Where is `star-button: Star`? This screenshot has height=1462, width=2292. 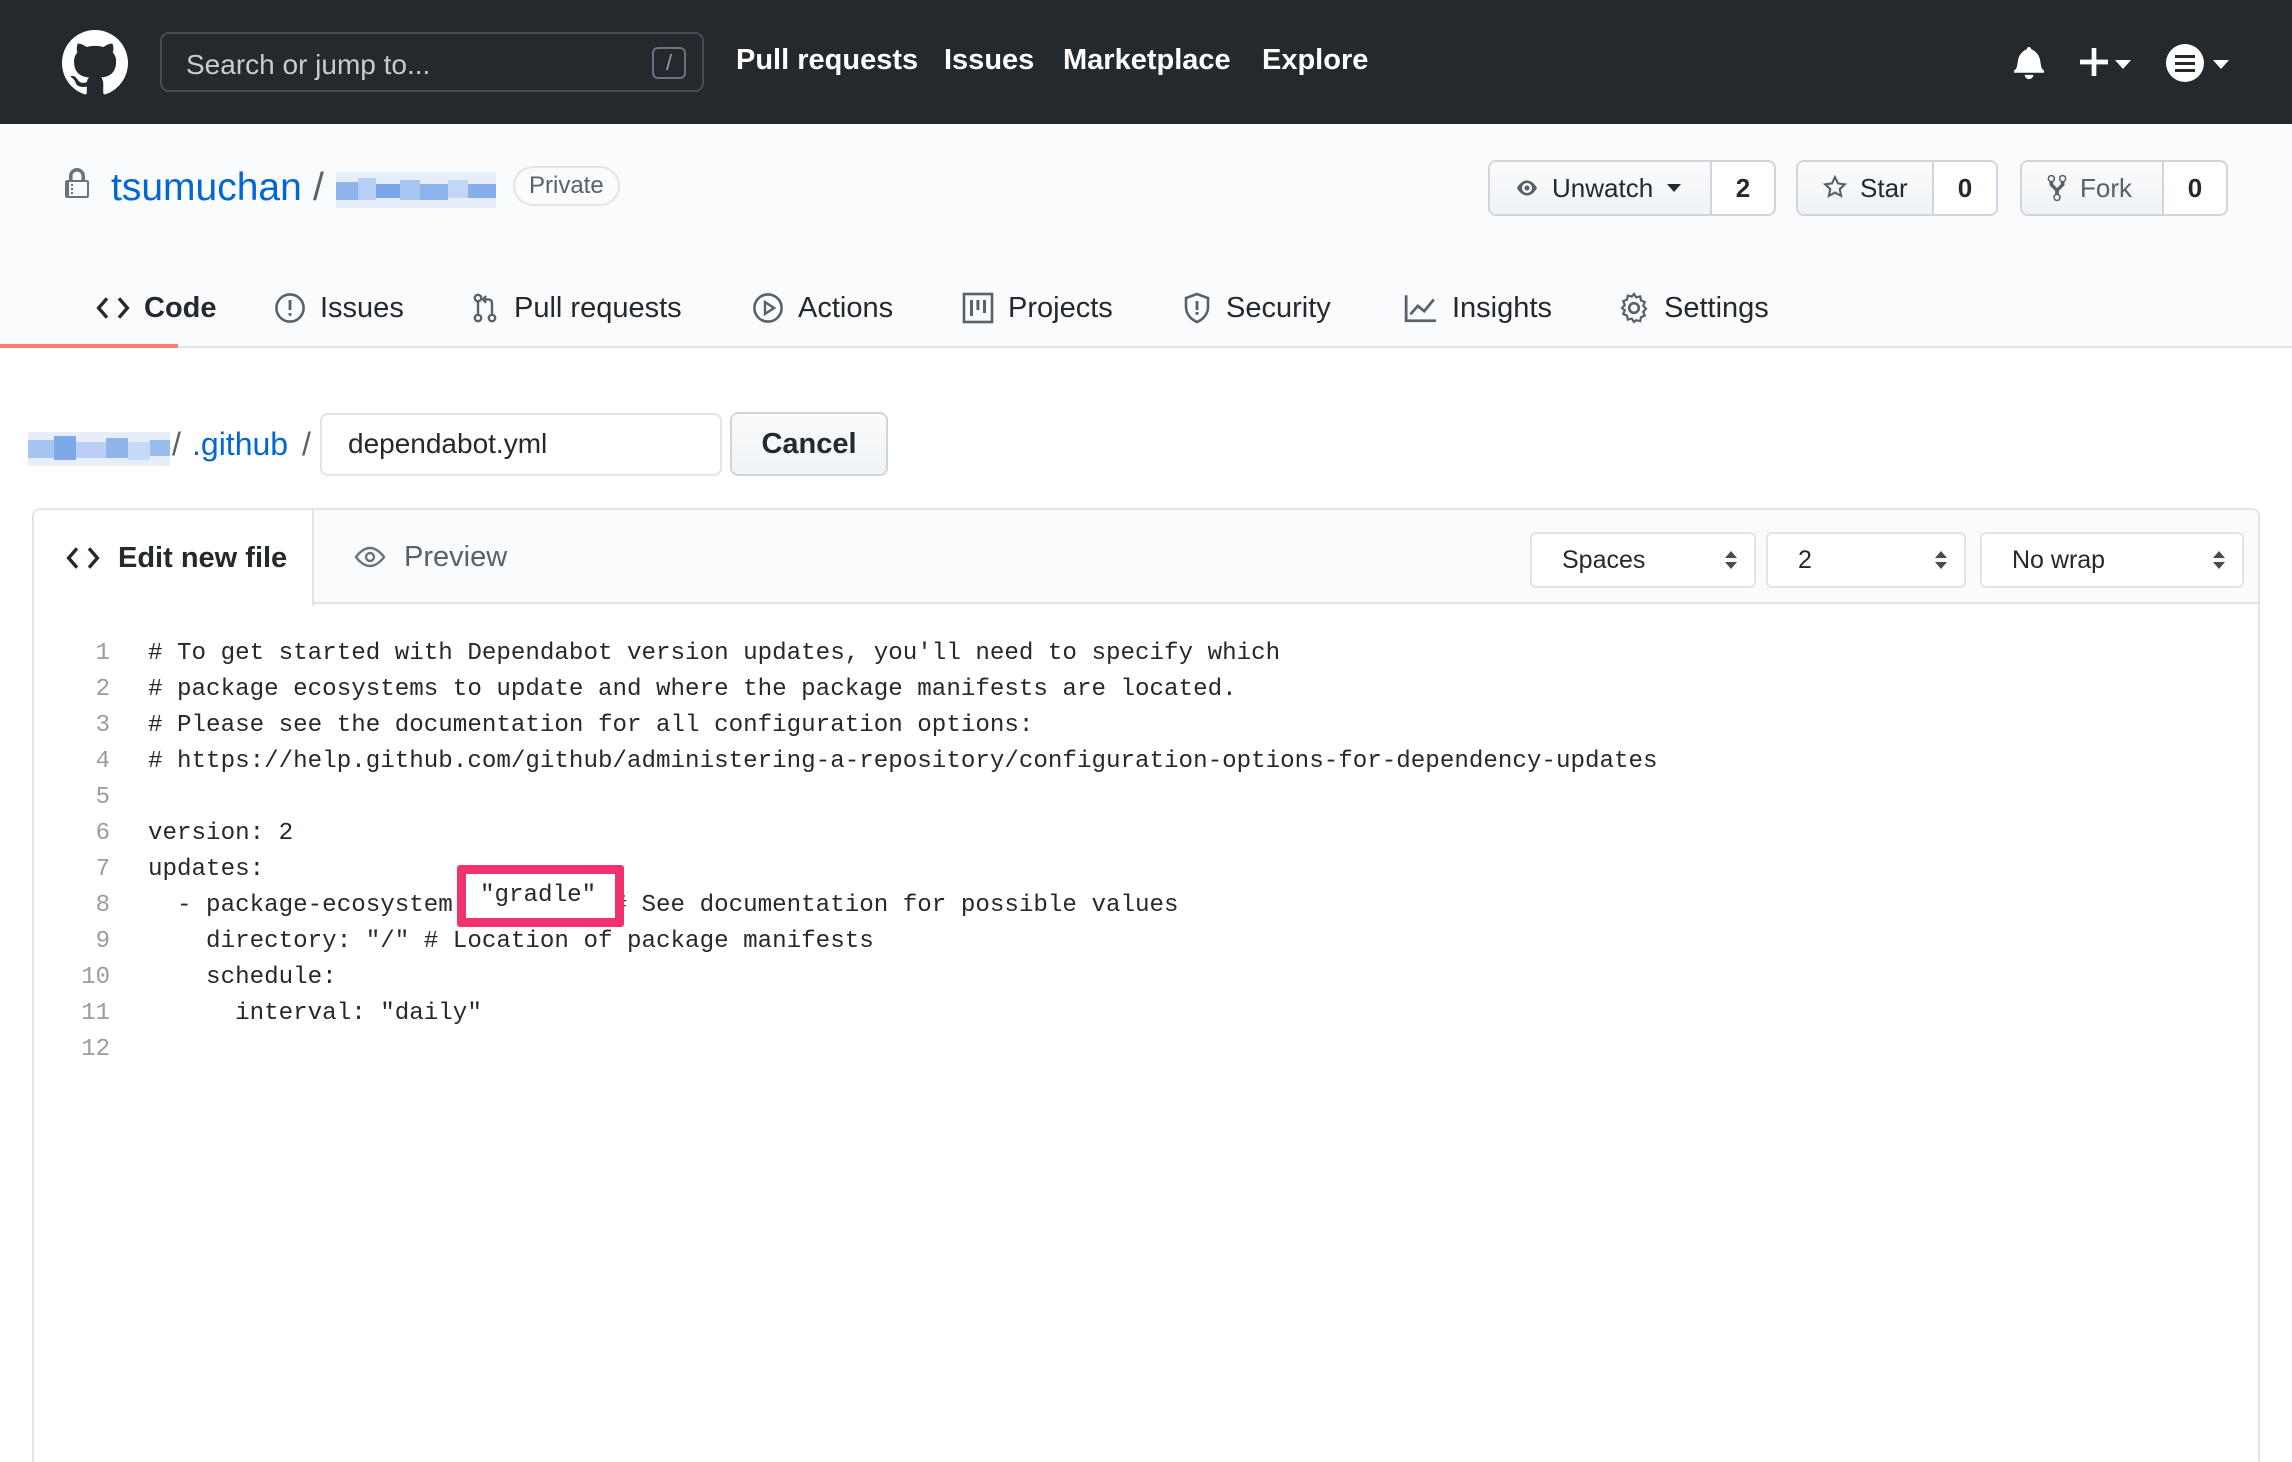
star-button: Star is located at coordinates (1866, 188).